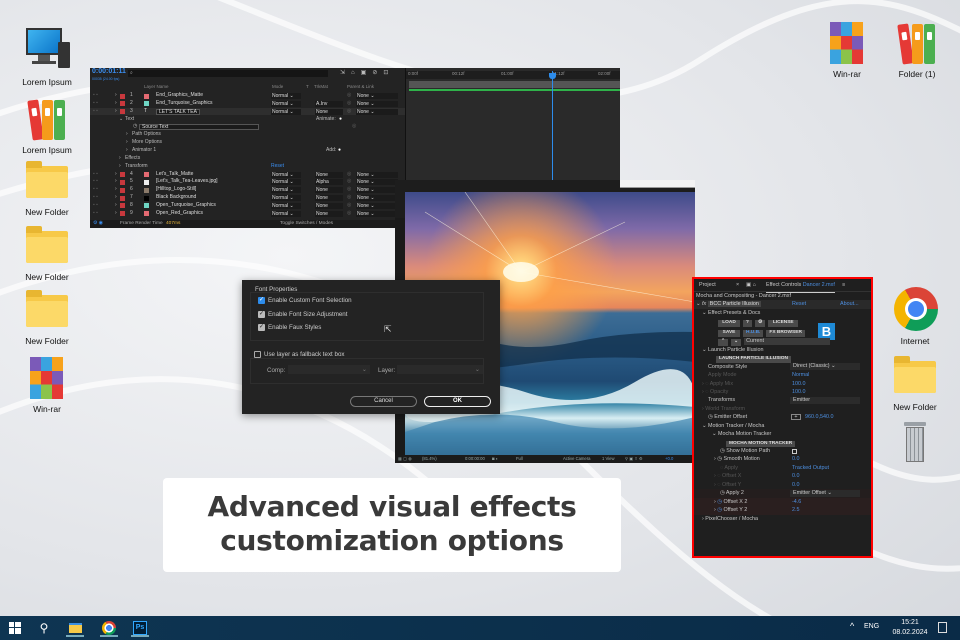 The image size is (960, 640). What do you see at coordinates (576, 459) in the screenshot?
I see `camera-dropdown: Active Camera` at bounding box center [576, 459].